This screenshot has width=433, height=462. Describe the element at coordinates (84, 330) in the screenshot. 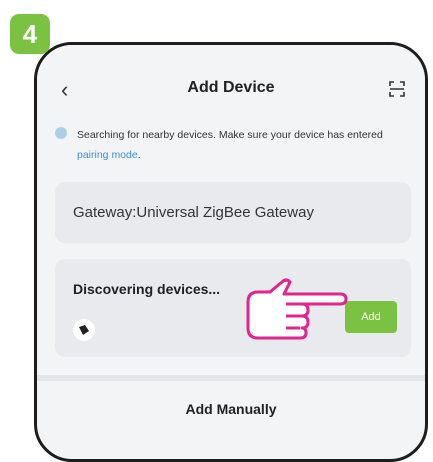

I see `sensor-icon` at that location.